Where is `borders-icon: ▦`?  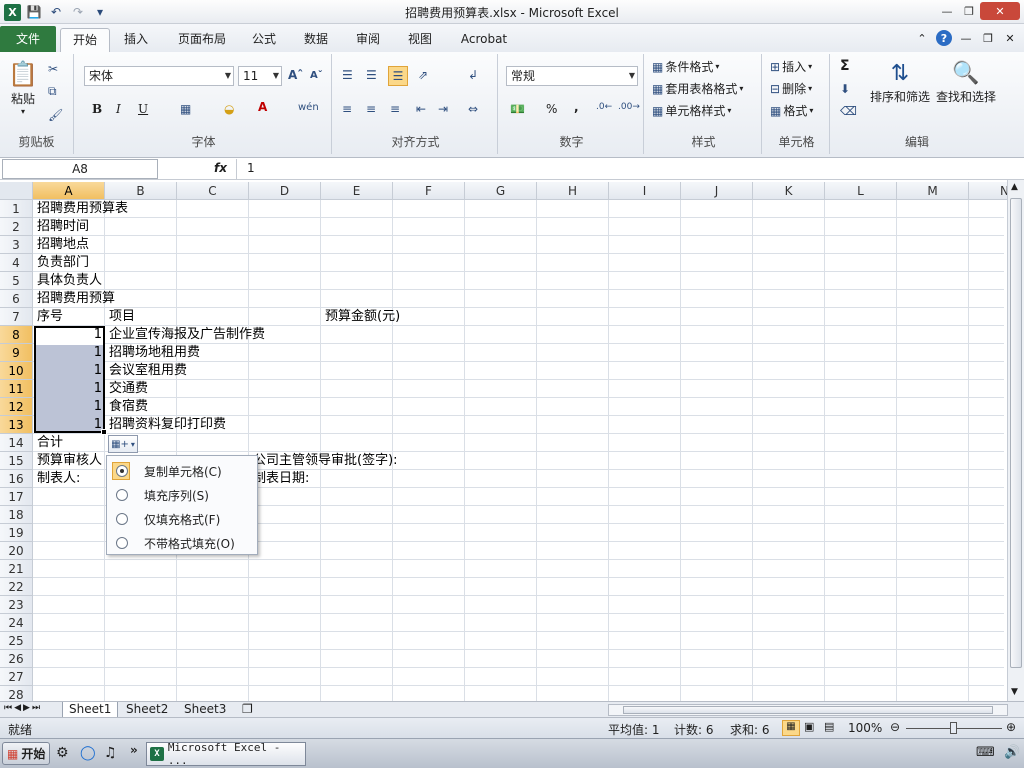 borders-icon: ▦ is located at coordinates (185, 109).